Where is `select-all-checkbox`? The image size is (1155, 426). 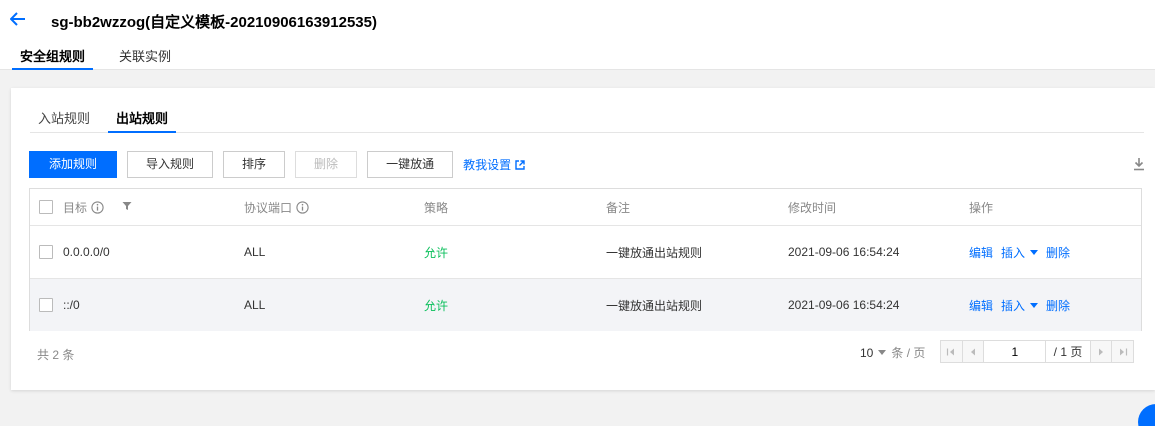
select-all-checkbox is located at coordinates (46, 207).